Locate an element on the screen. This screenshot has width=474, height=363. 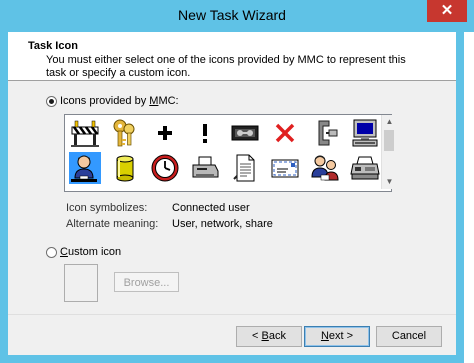
user-group-icon is located at coordinates (325, 168).